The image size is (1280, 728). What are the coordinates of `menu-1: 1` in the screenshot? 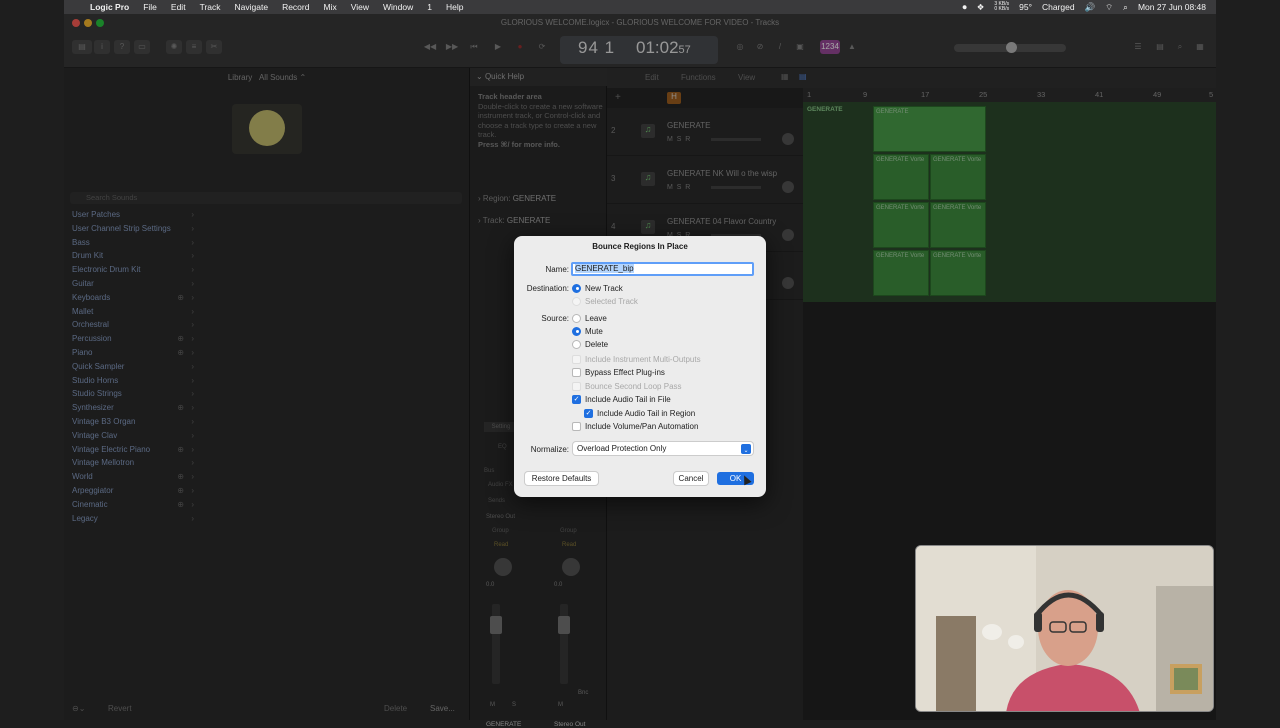 It's located at (429, 7).